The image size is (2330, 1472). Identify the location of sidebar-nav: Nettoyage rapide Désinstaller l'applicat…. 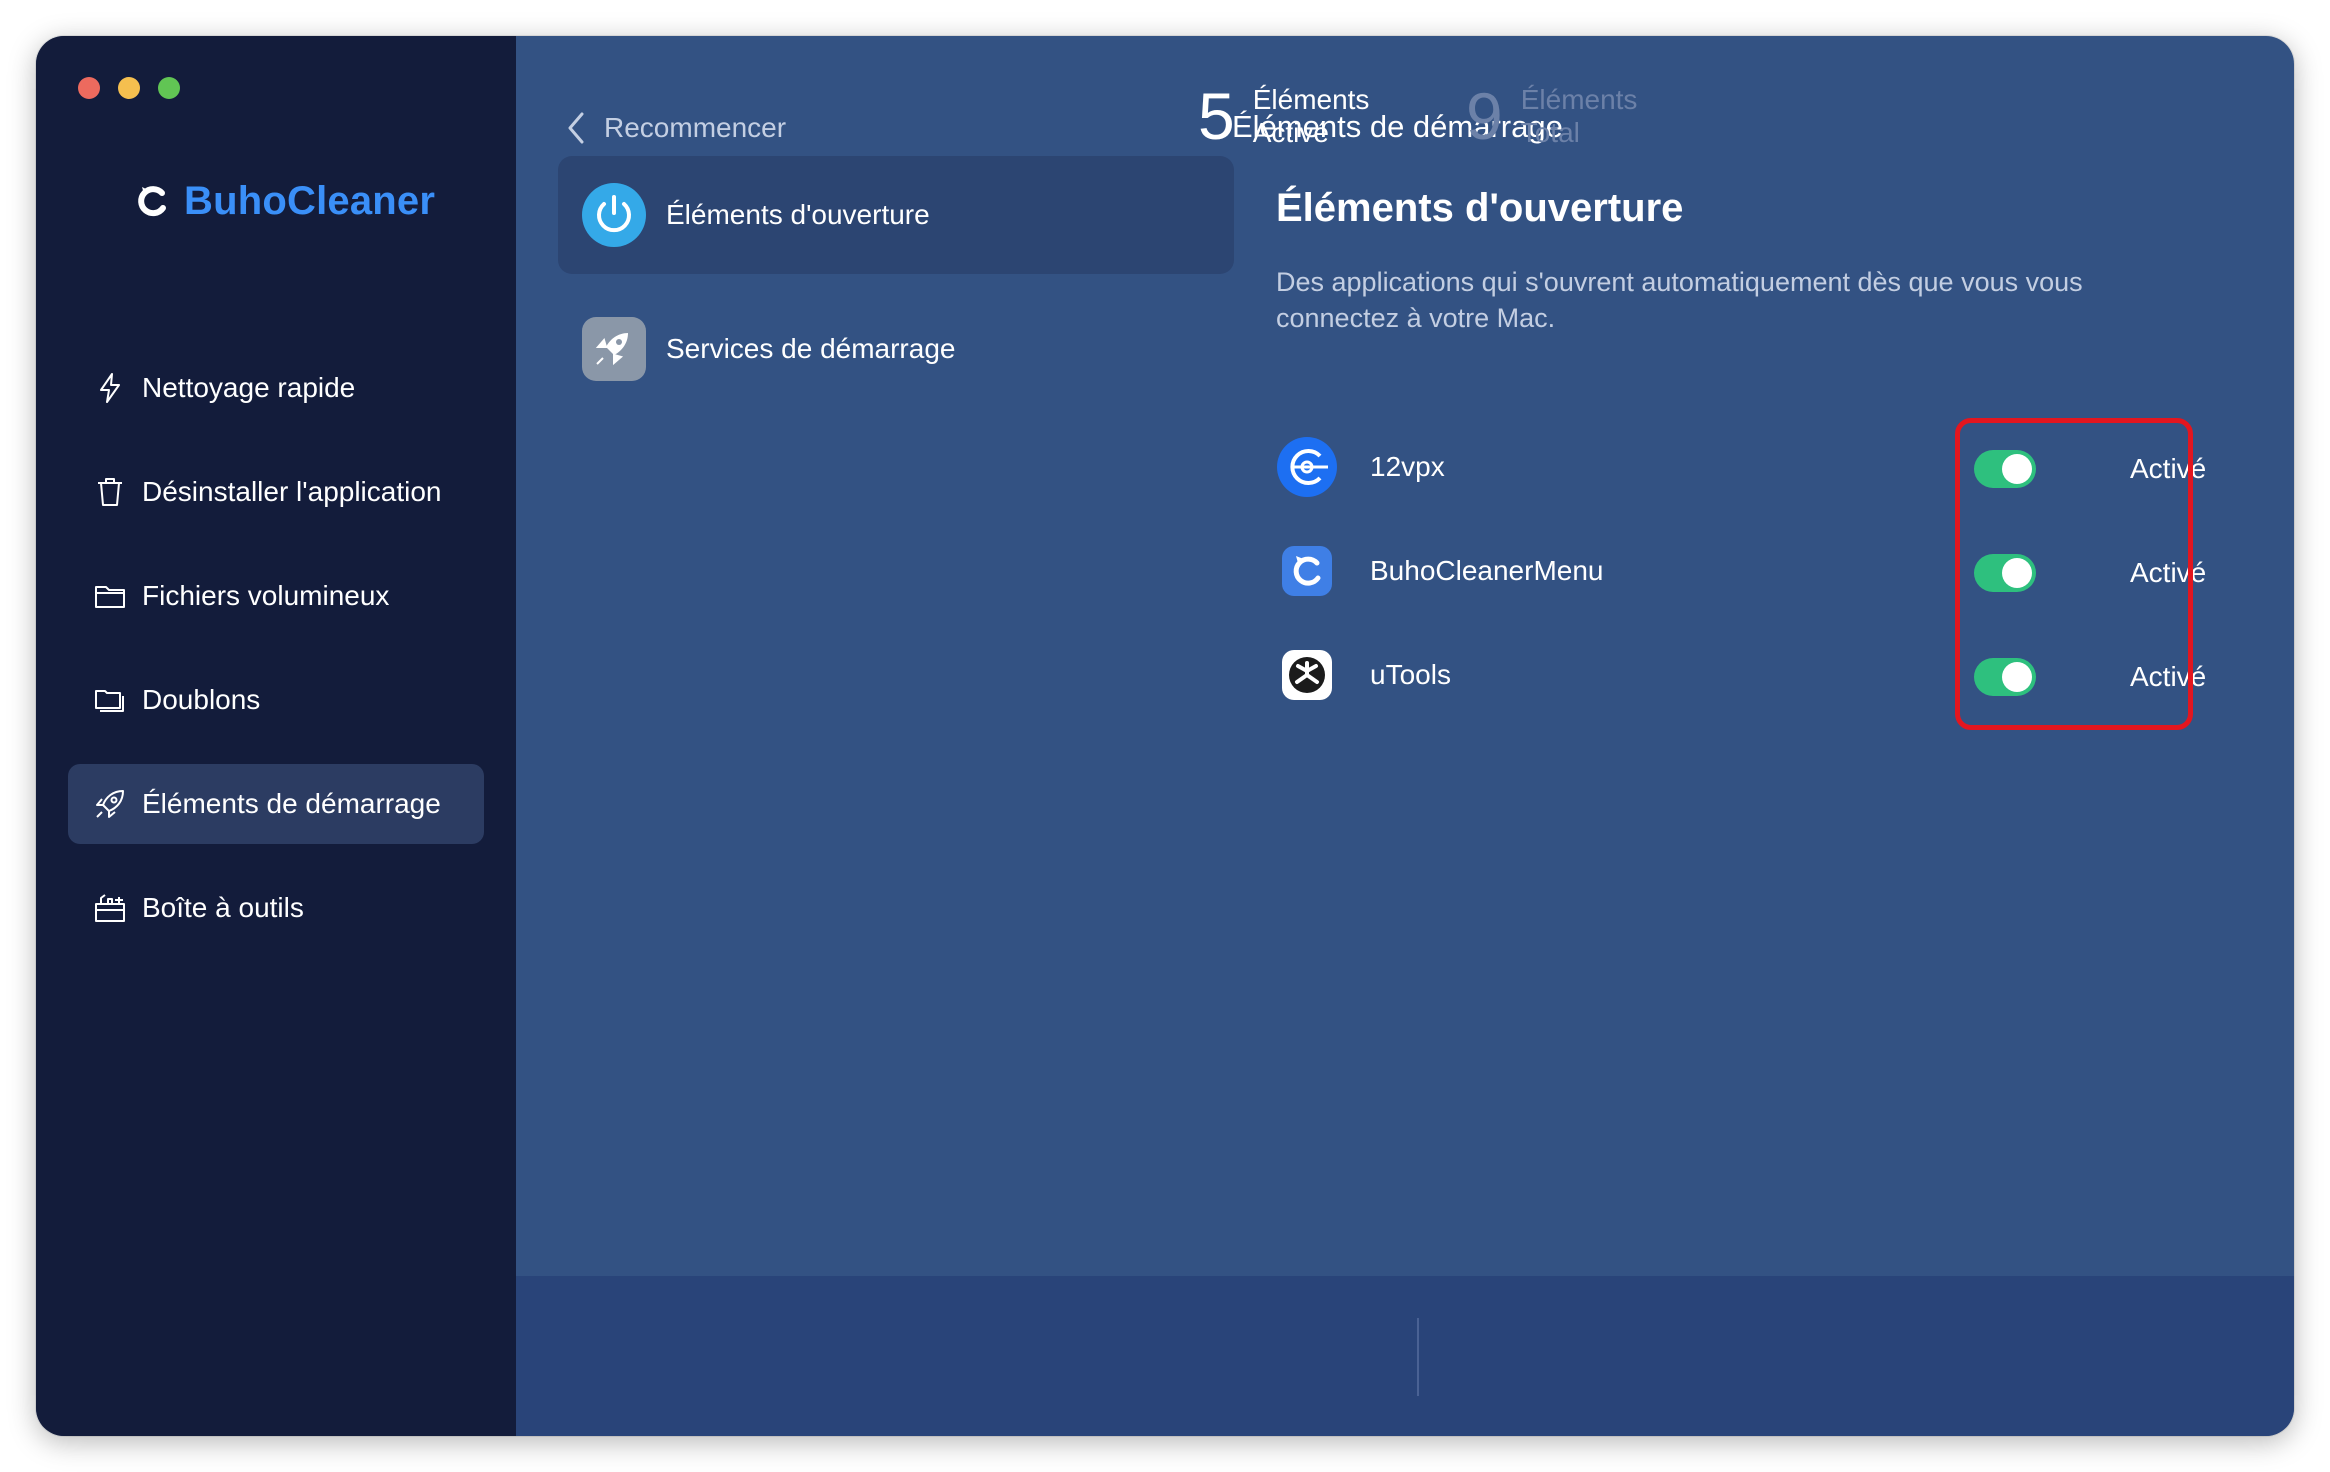
(276, 660).